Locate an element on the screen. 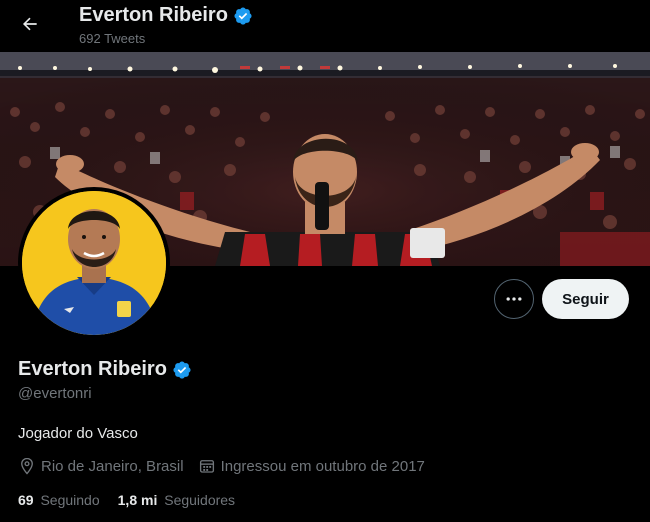 The image size is (650, 522). followers-label: Seguidores is located at coordinates (200, 500).